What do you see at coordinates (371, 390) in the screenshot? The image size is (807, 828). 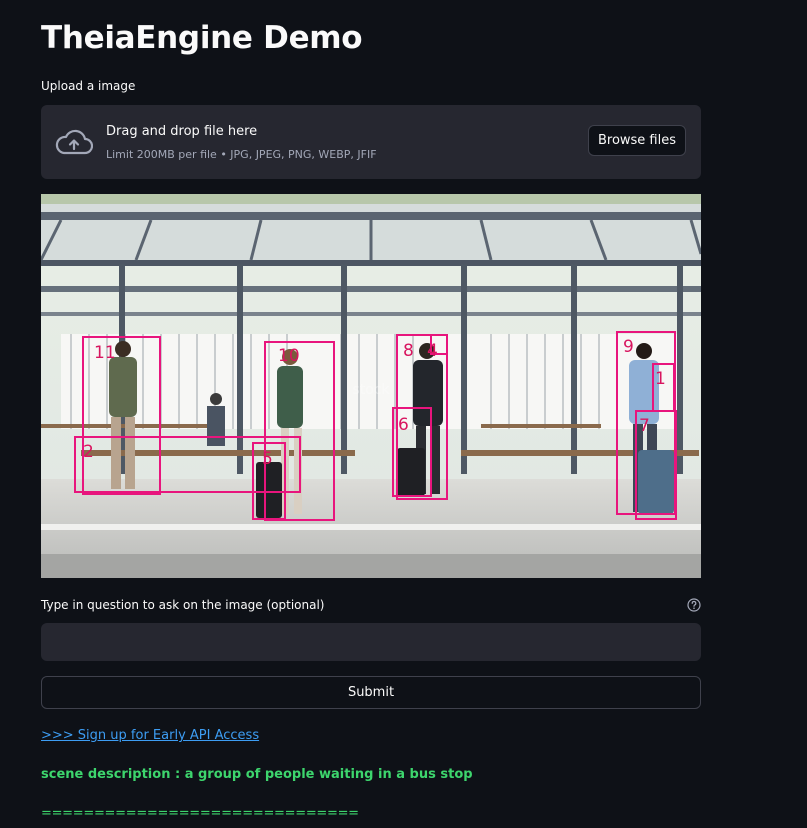 I see `image-watermark: stock` at bounding box center [371, 390].